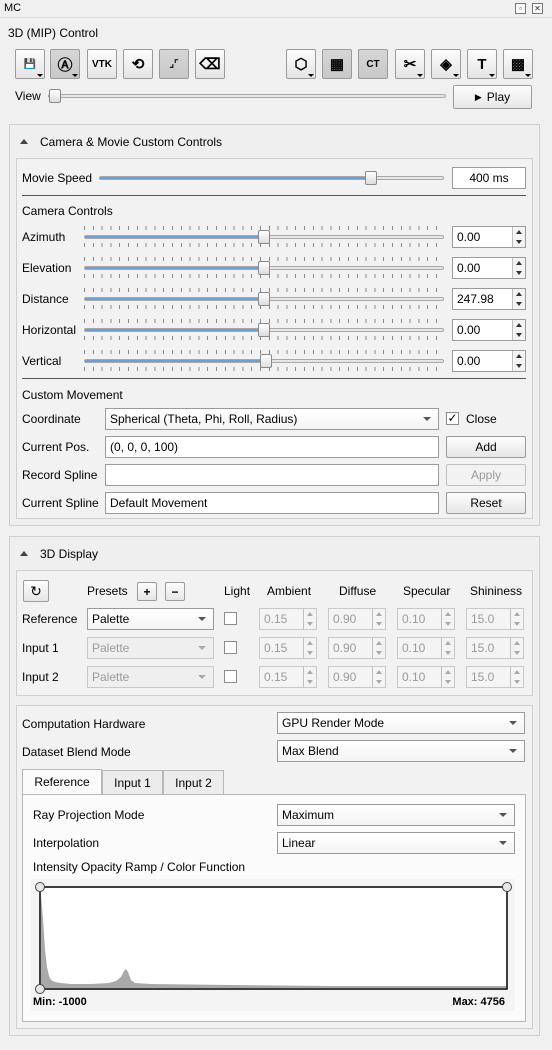 Image resolution: width=552 pixels, height=1050 pixels. Describe the element at coordinates (69, 554) in the screenshot. I see `display-section-title: 3D Display` at that location.